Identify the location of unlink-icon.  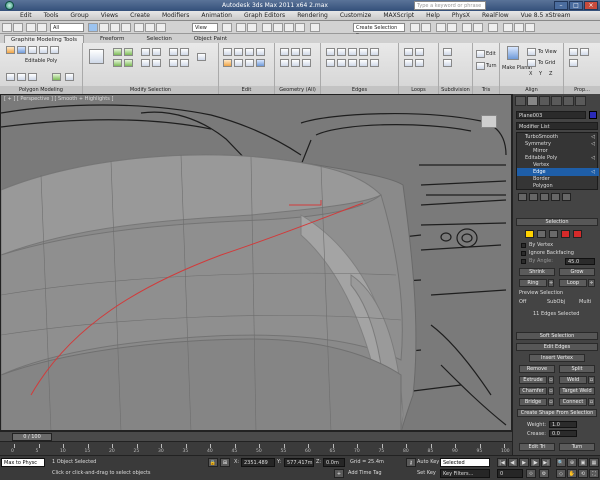
(42, 27).